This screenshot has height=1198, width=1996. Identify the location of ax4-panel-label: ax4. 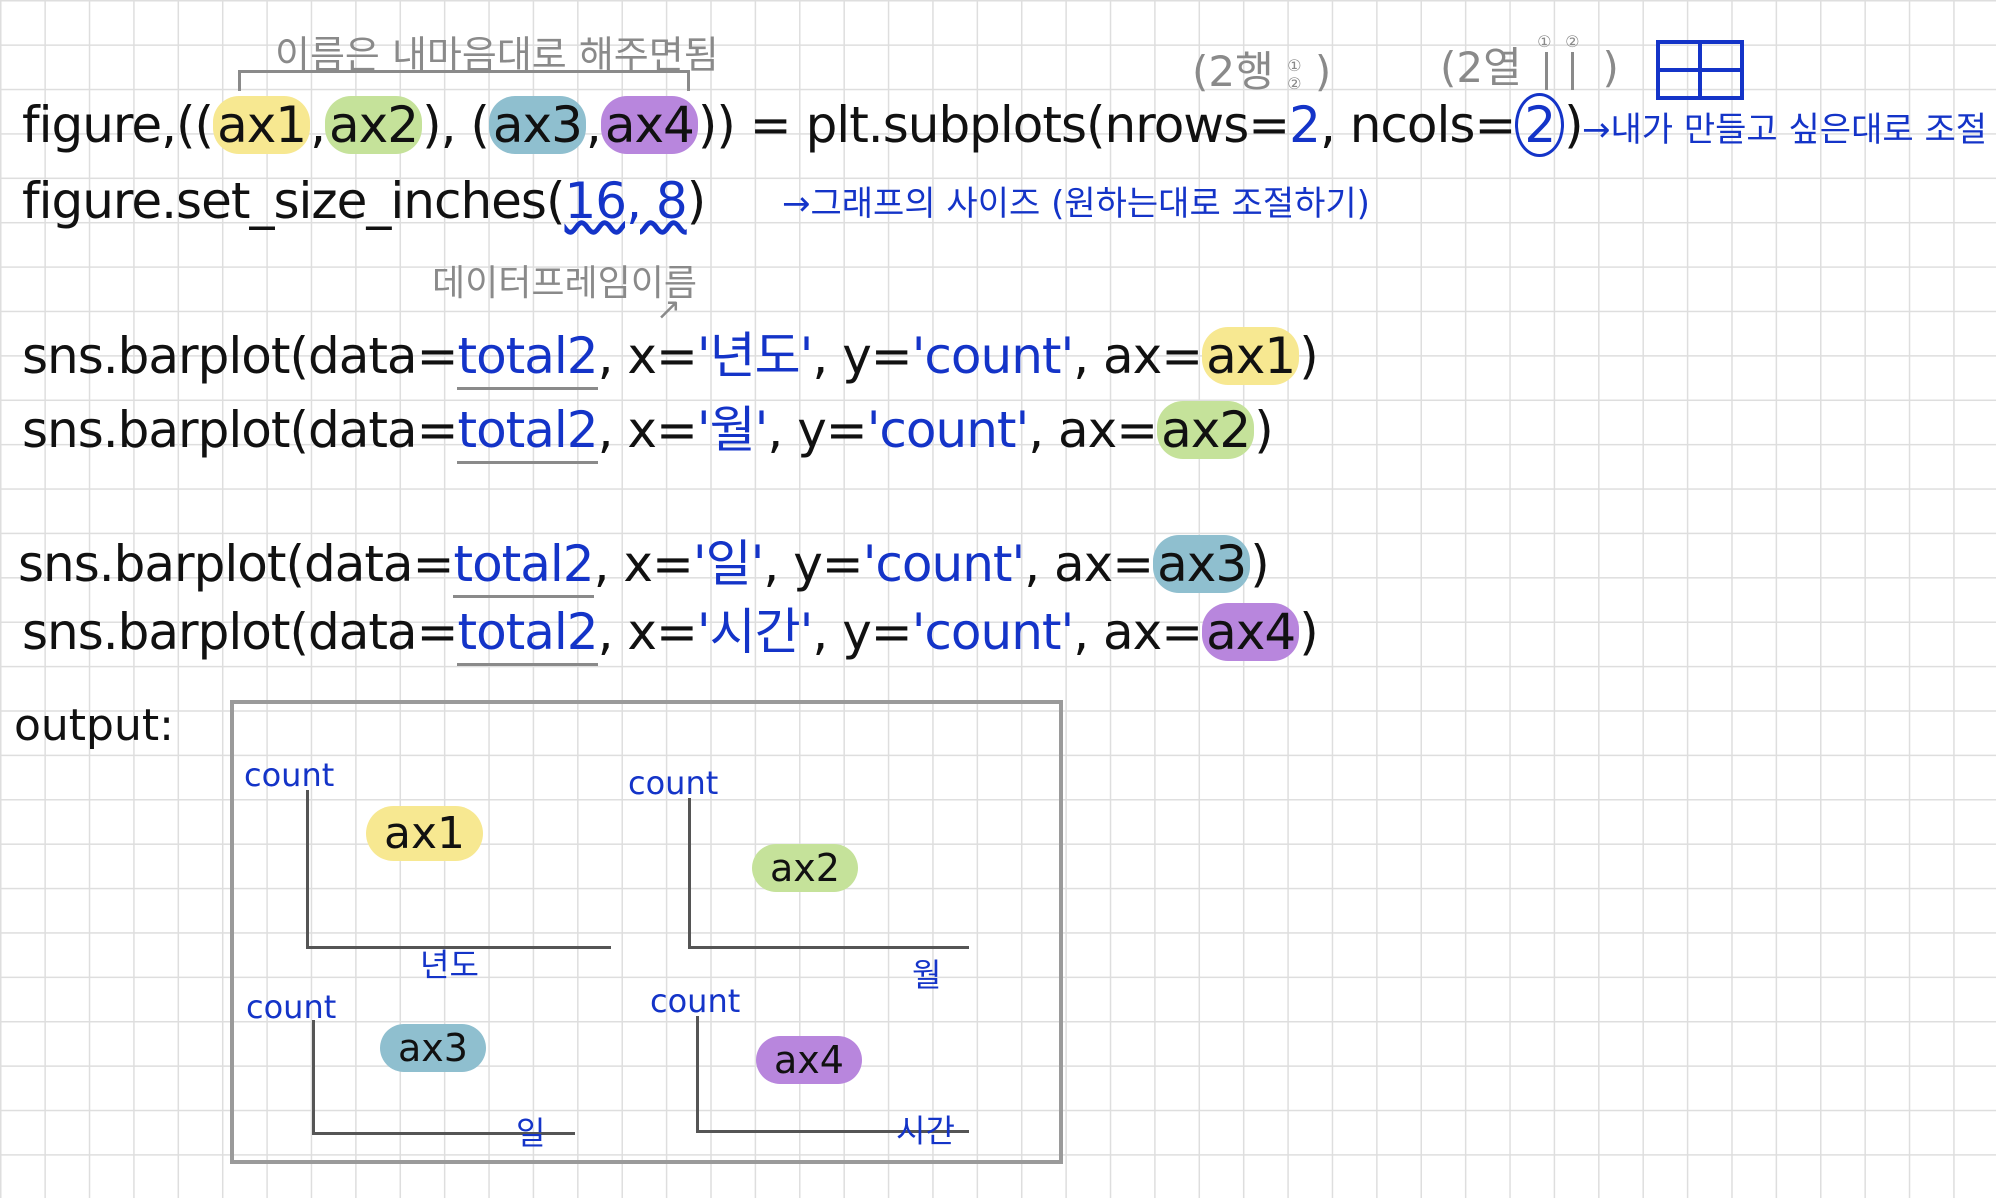
(809, 1060).